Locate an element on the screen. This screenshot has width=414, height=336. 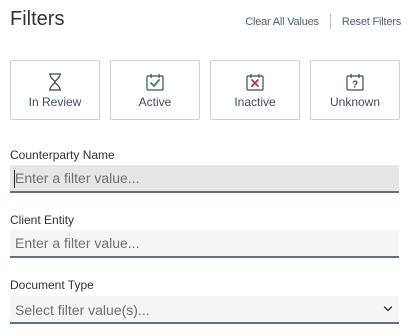
filters-header: Filters Clear All Values Reset Filters is located at coordinates (207, 21).